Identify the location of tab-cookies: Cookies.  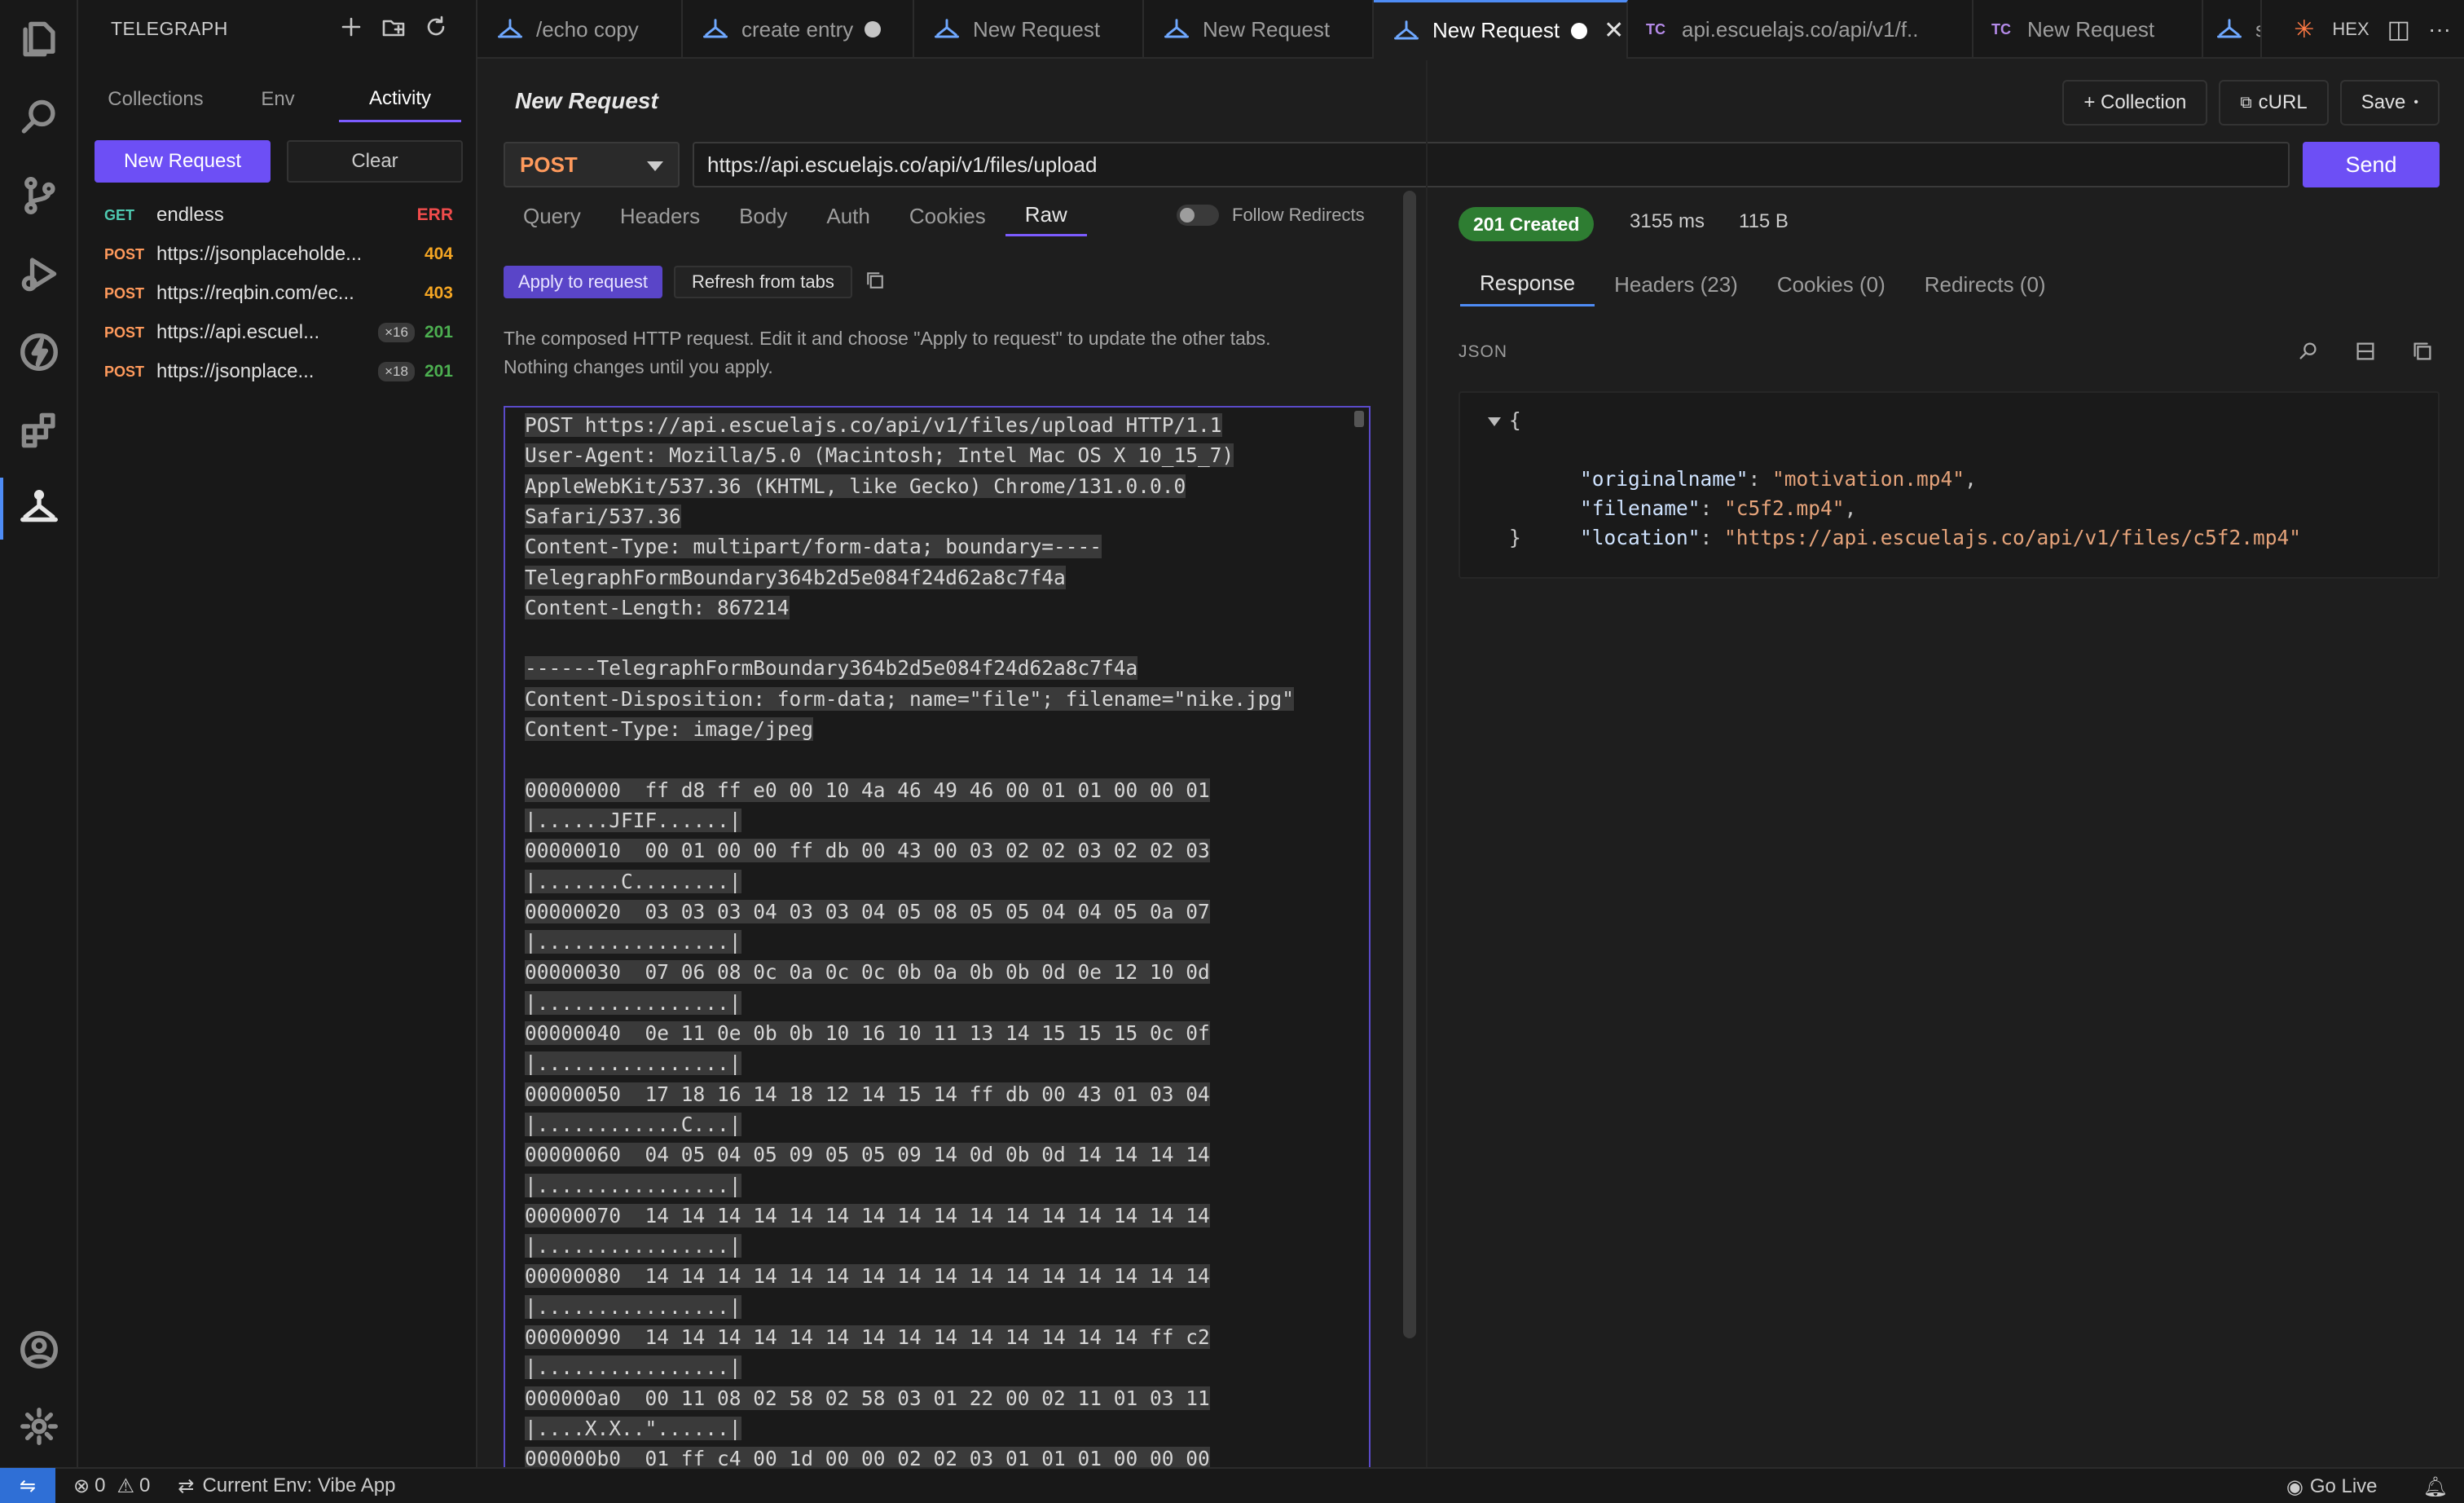
(947, 216).